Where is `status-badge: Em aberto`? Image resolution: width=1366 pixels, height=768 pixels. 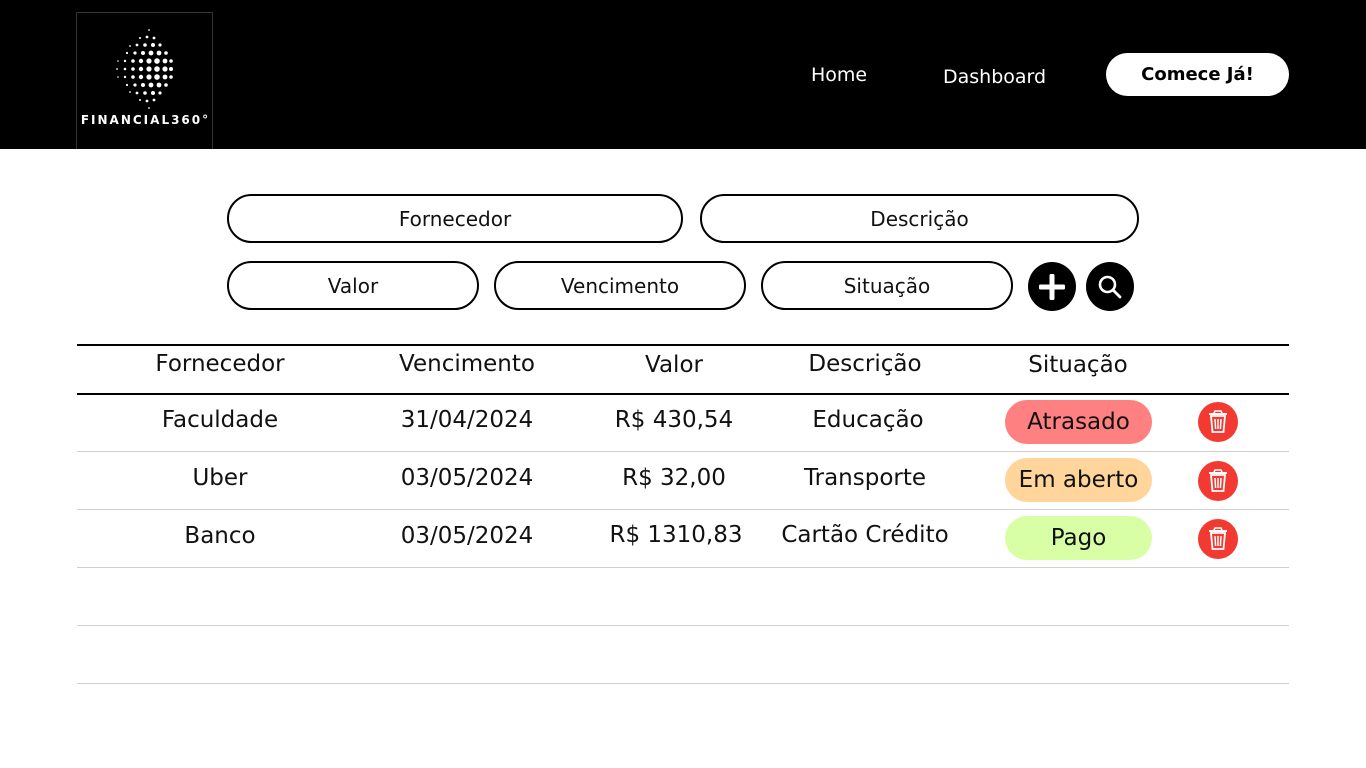 status-badge: Em aberto is located at coordinates (1078, 480).